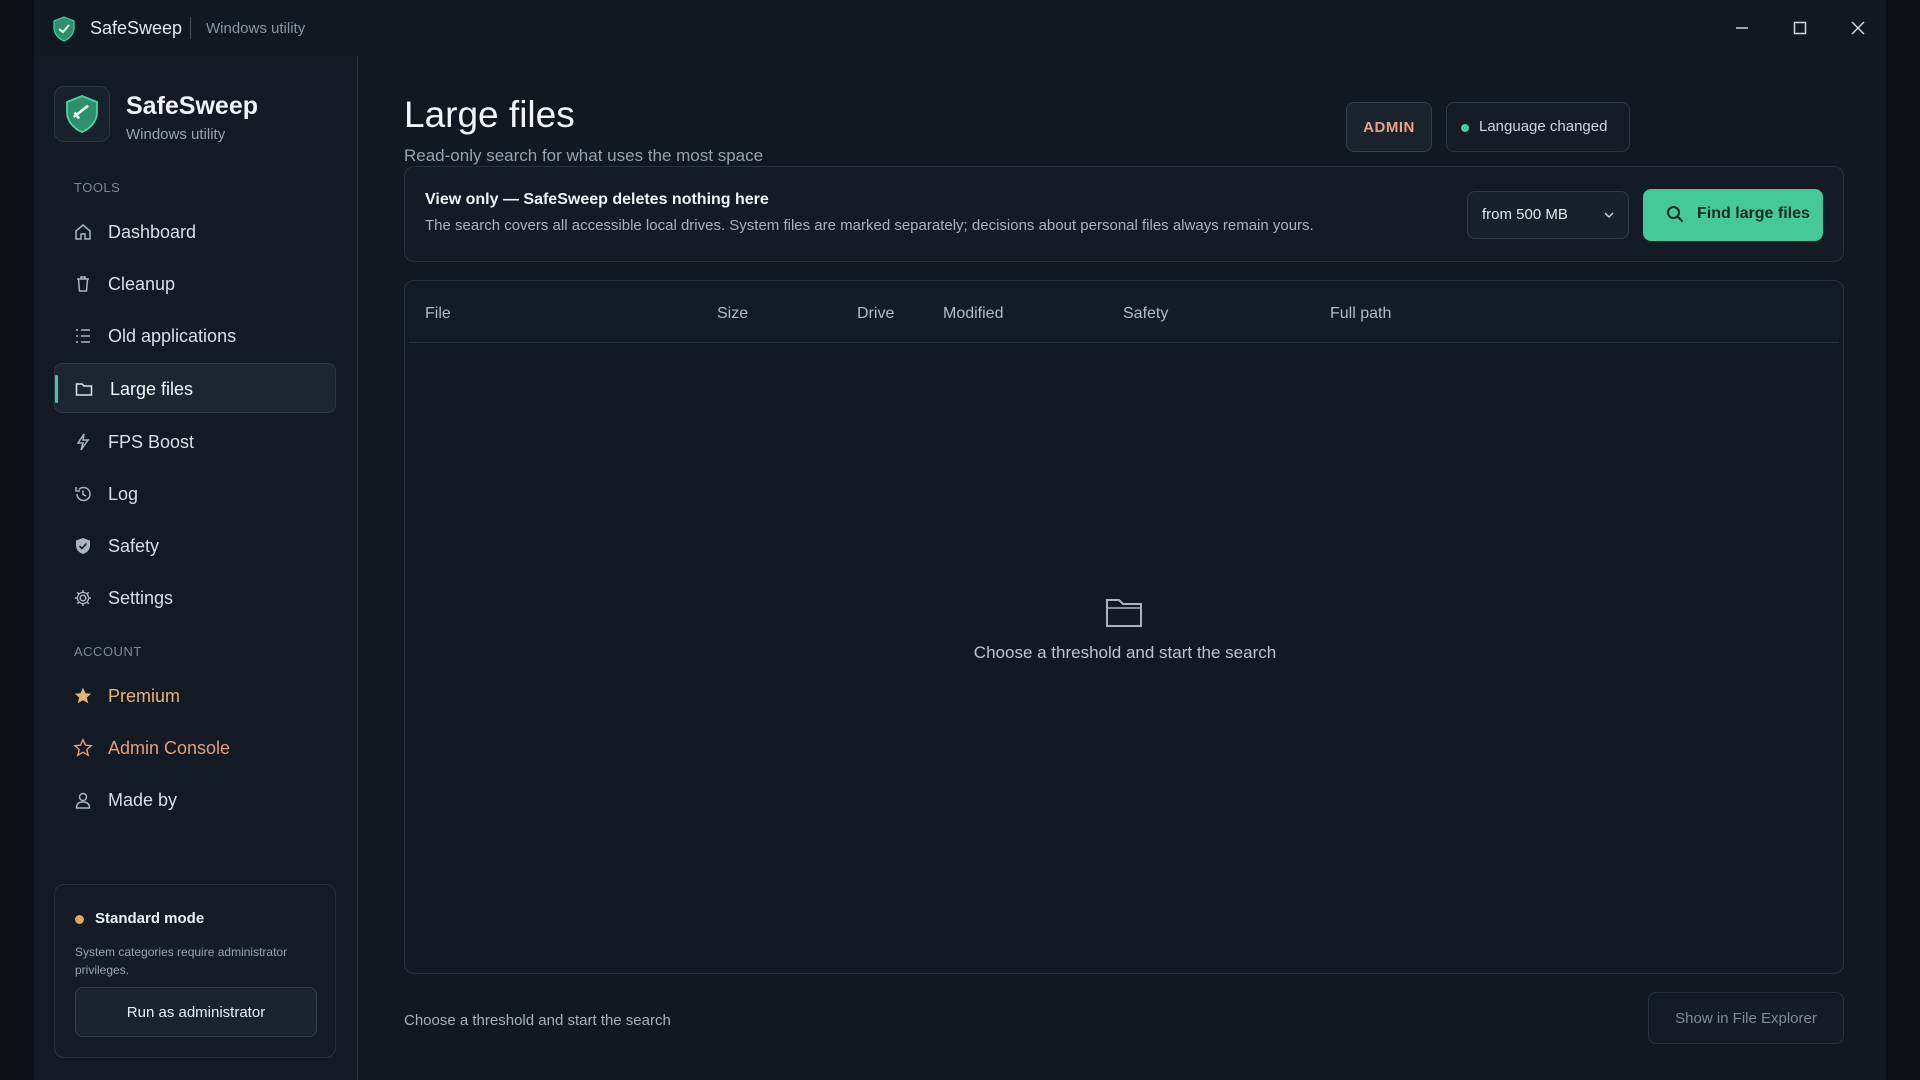 The width and height of the screenshot is (1920, 1080). What do you see at coordinates (83, 336) in the screenshot?
I see `list-icon` at bounding box center [83, 336].